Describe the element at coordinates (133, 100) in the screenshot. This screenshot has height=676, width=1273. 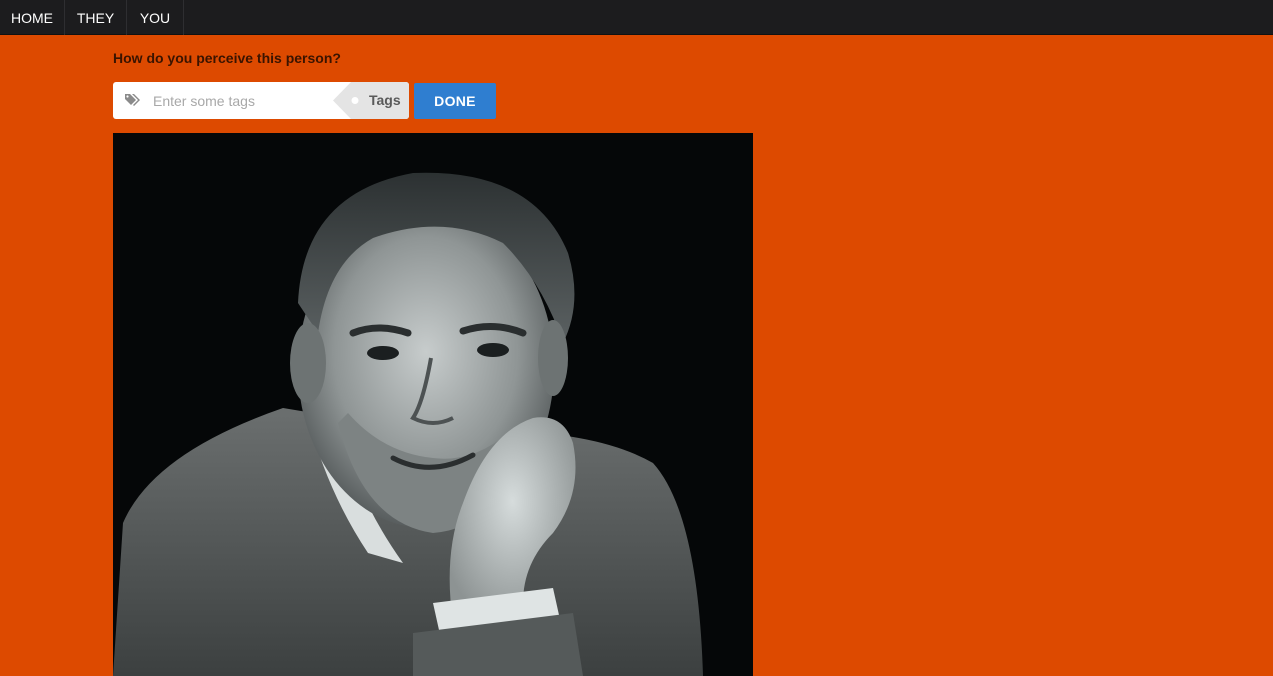
I see `tags-icon` at that location.